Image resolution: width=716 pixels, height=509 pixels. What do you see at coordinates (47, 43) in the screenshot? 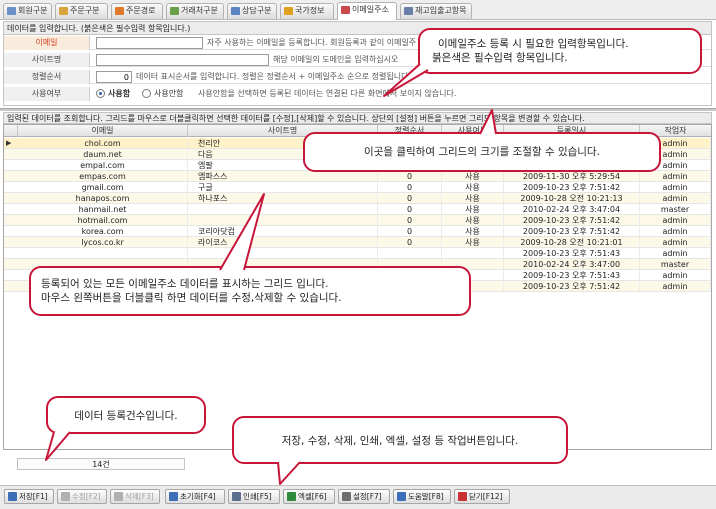
I see `email-label: 이메일` at bounding box center [47, 43].